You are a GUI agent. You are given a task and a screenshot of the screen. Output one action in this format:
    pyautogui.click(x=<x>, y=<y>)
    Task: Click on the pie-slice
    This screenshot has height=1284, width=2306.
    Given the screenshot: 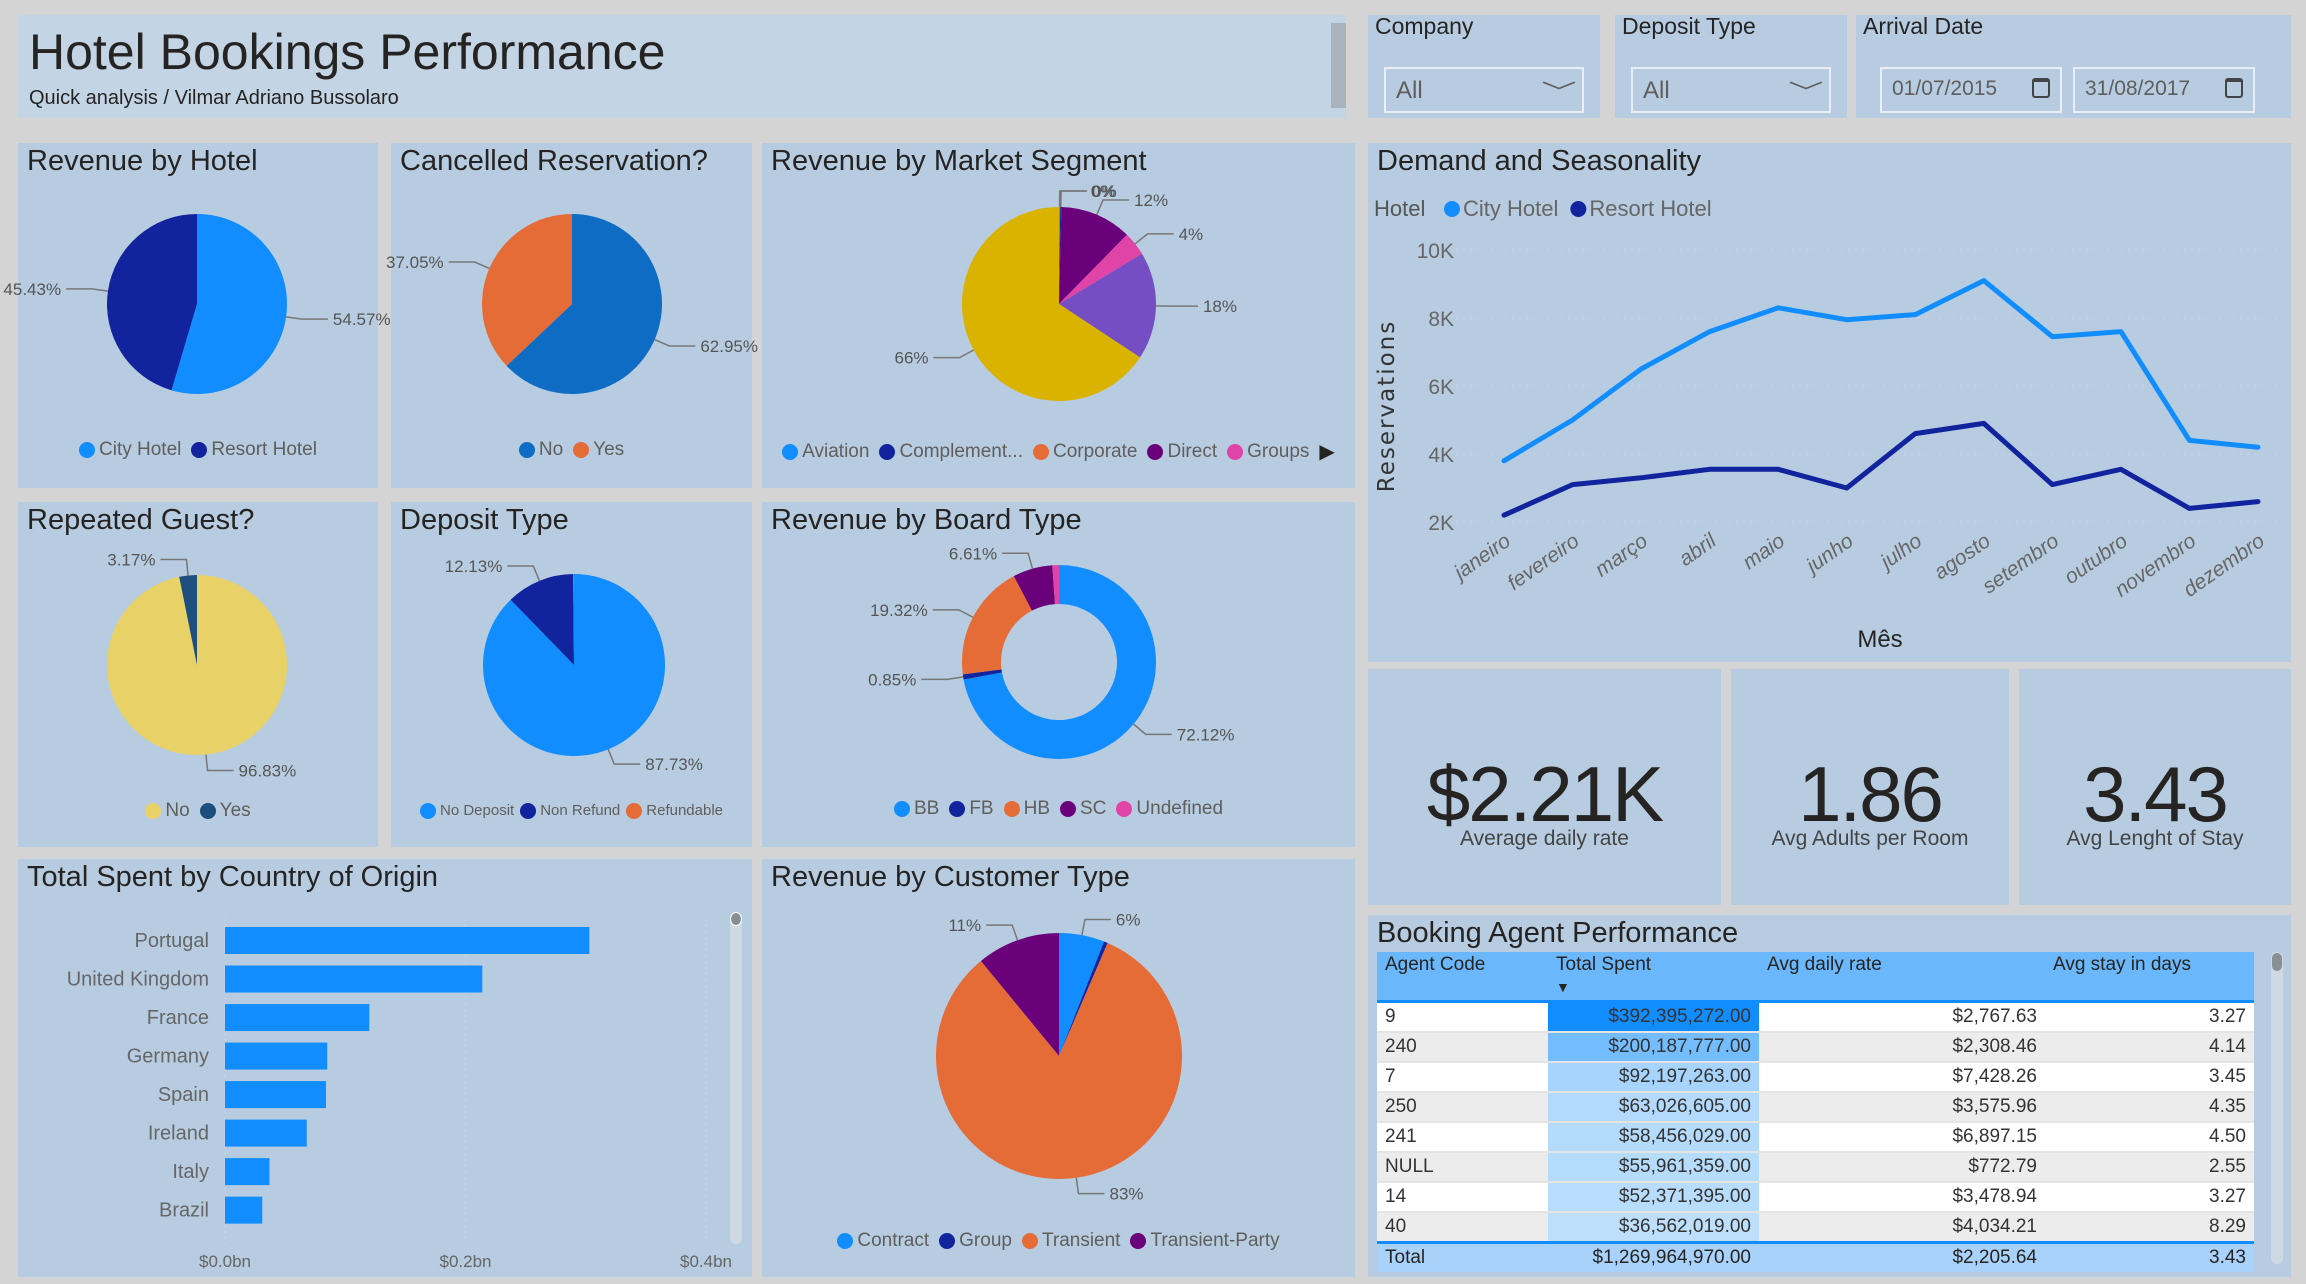 What is the action you would take?
    pyautogui.click(x=997, y=625)
    